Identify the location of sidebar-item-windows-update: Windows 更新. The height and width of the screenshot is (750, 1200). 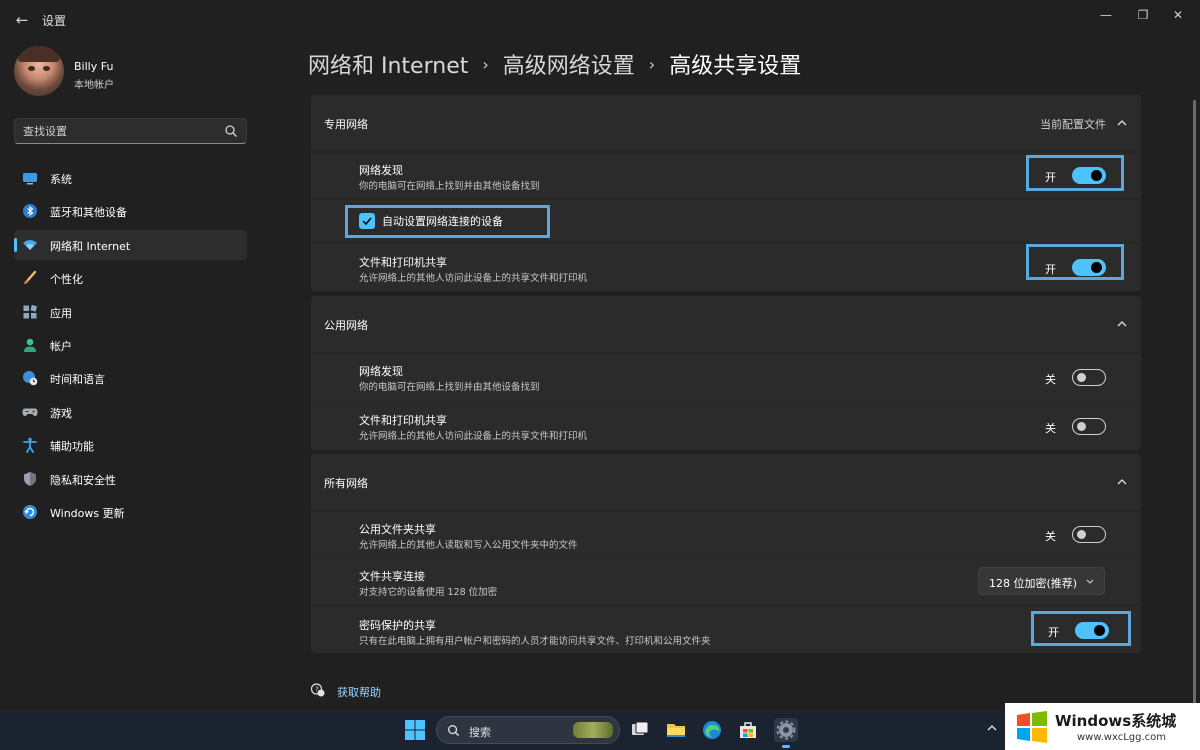
(130, 512).